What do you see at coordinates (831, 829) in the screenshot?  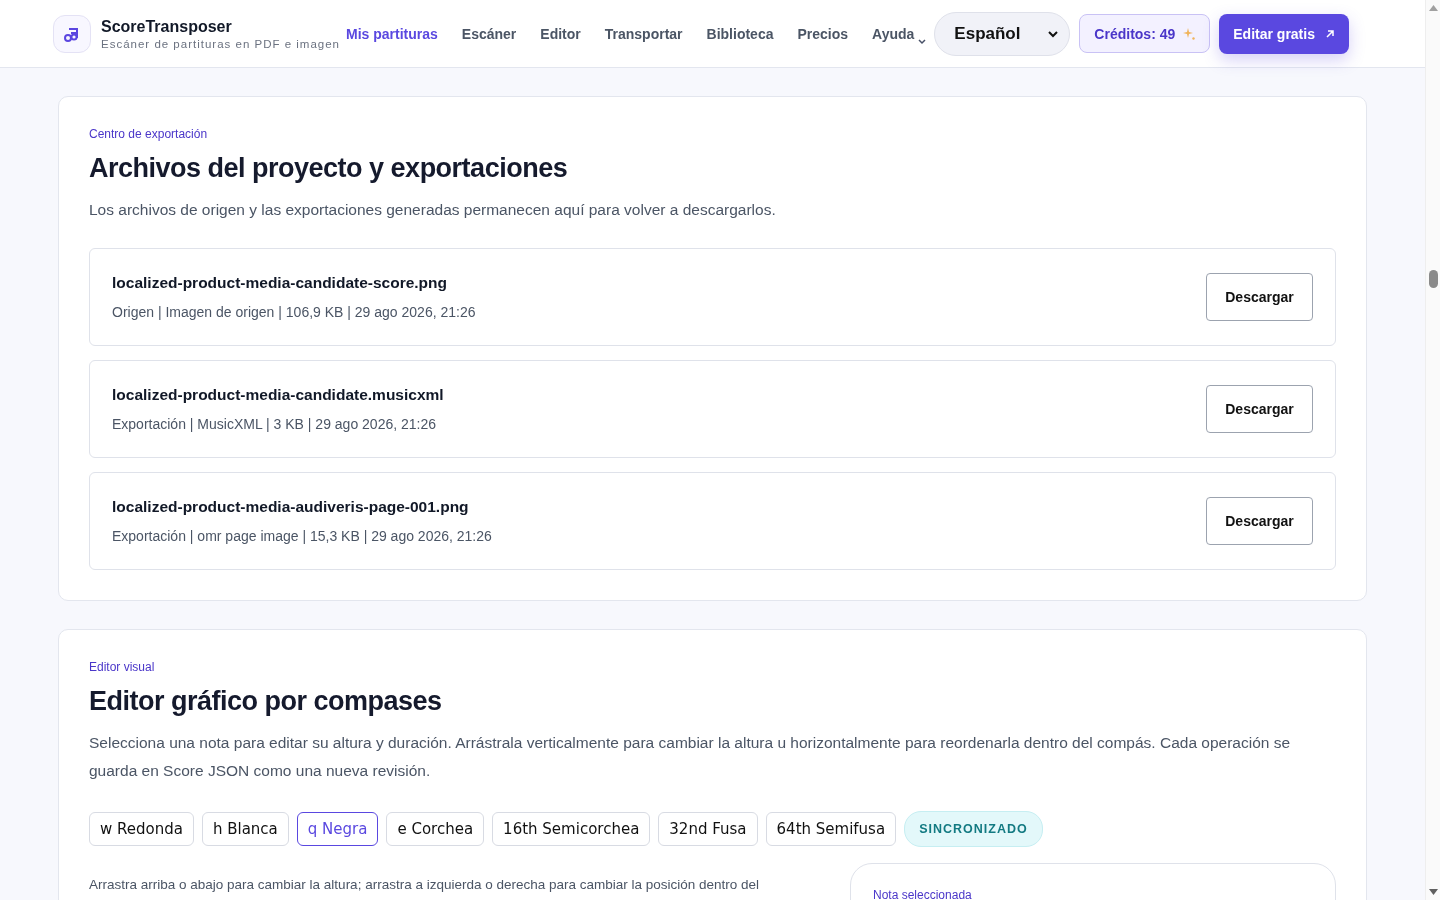 I see `duration-chip: 64th Semifusa` at bounding box center [831, 829].